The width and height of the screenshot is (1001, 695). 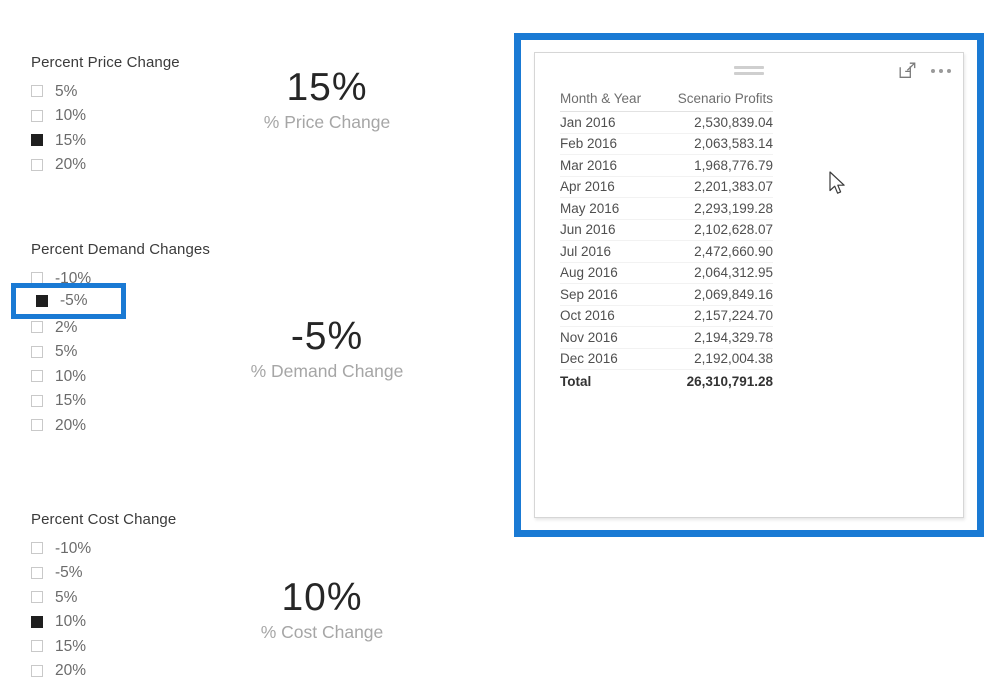 What do you see at coordinates (327, 121) in the screenshot?
I see `card-label: % Price Change` at bounding box center [327, 121].